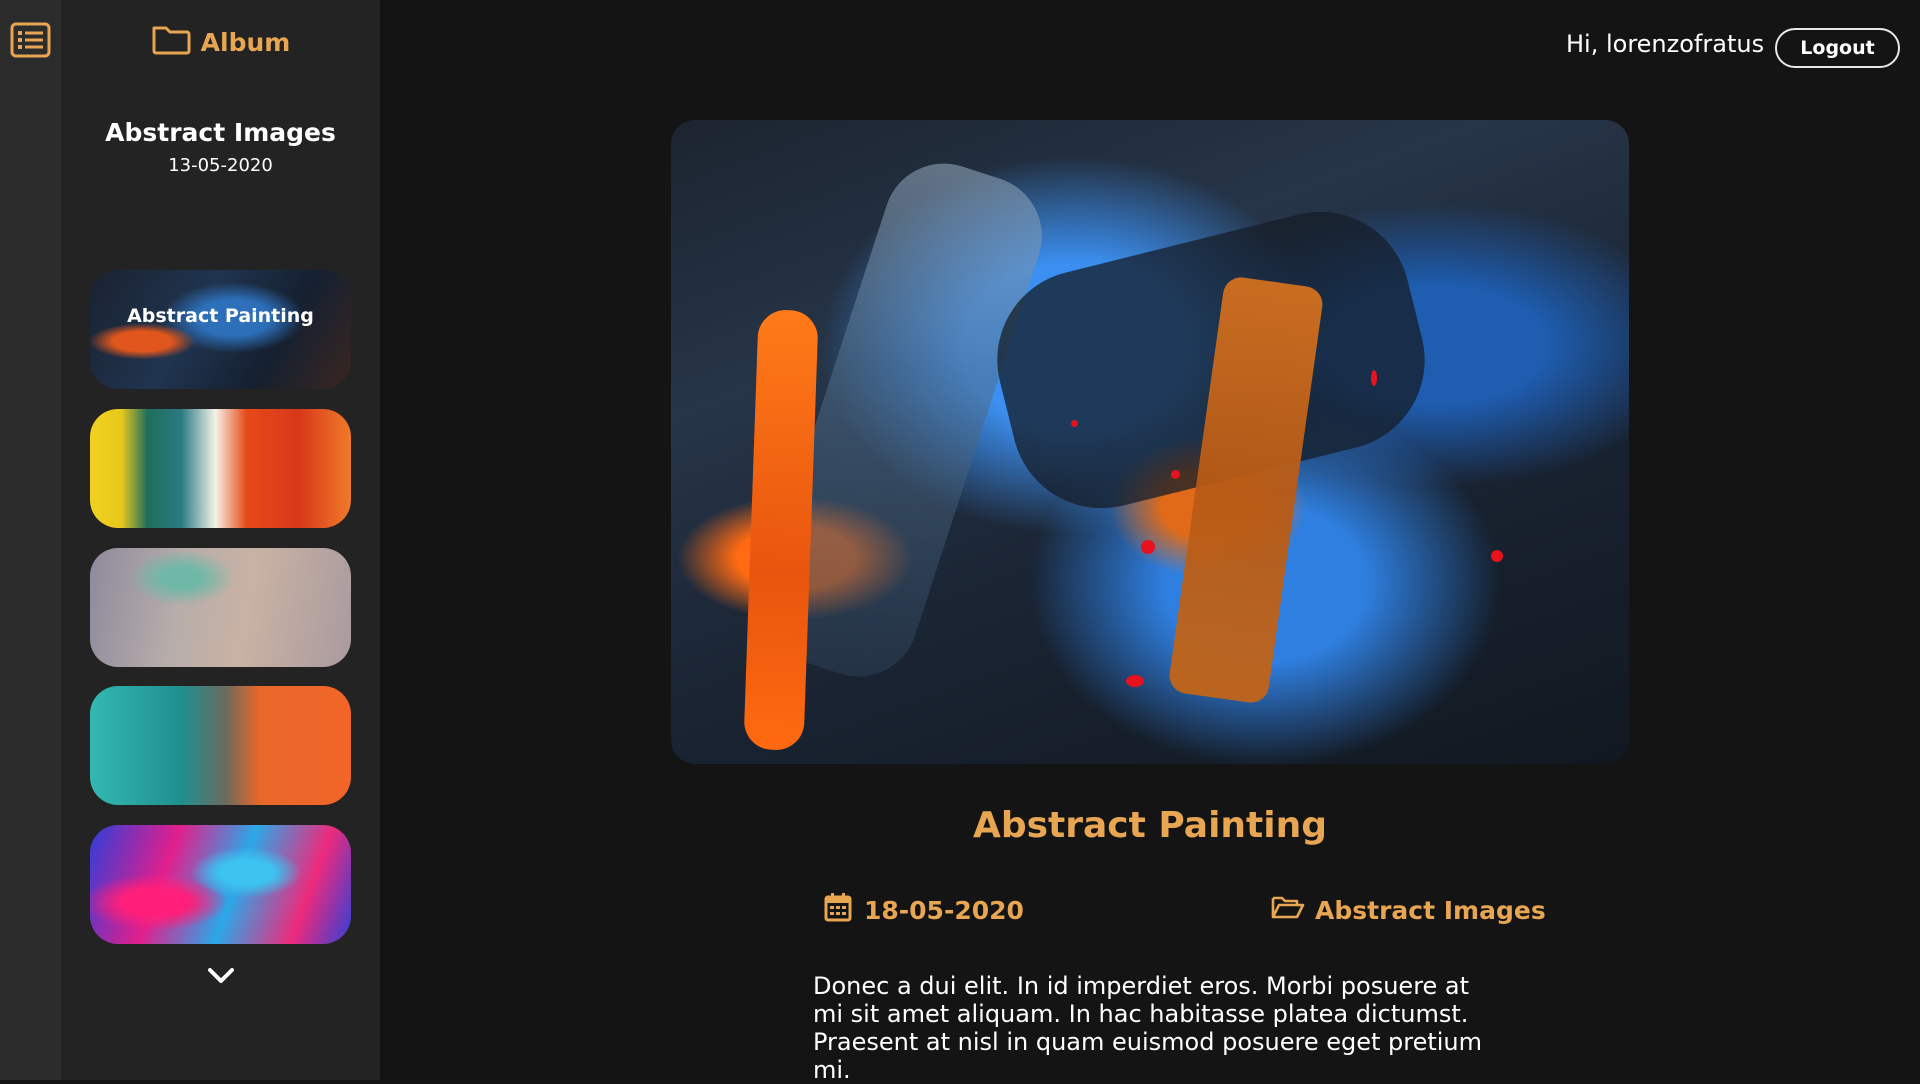  Describe the element at coordinates (838, 910) in the screenshot. I see `calendar-icon` at that location.